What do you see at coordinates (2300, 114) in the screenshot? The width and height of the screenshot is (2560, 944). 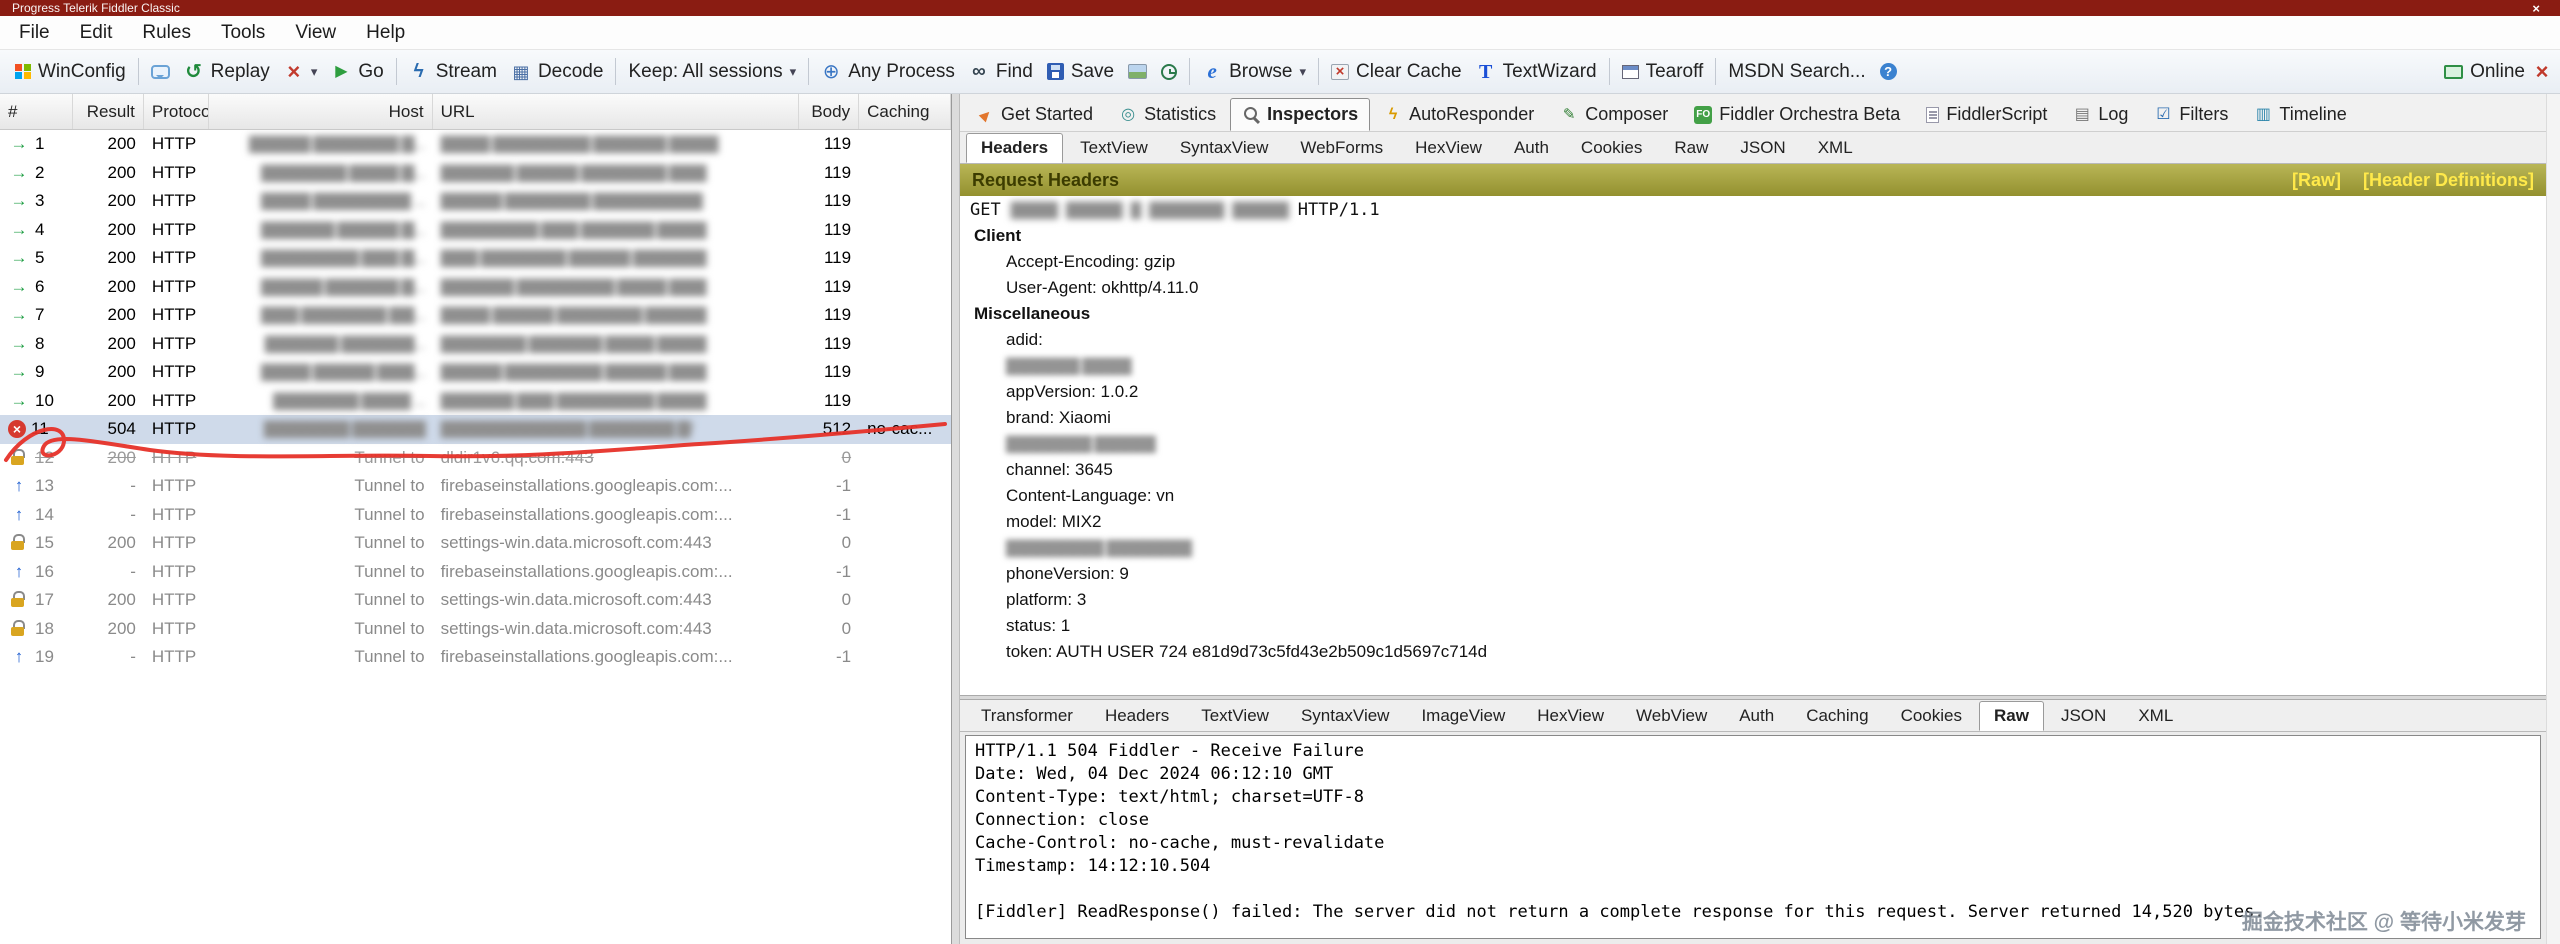 I see `main-tab: Timeline` at bounding box center [2300, 114].